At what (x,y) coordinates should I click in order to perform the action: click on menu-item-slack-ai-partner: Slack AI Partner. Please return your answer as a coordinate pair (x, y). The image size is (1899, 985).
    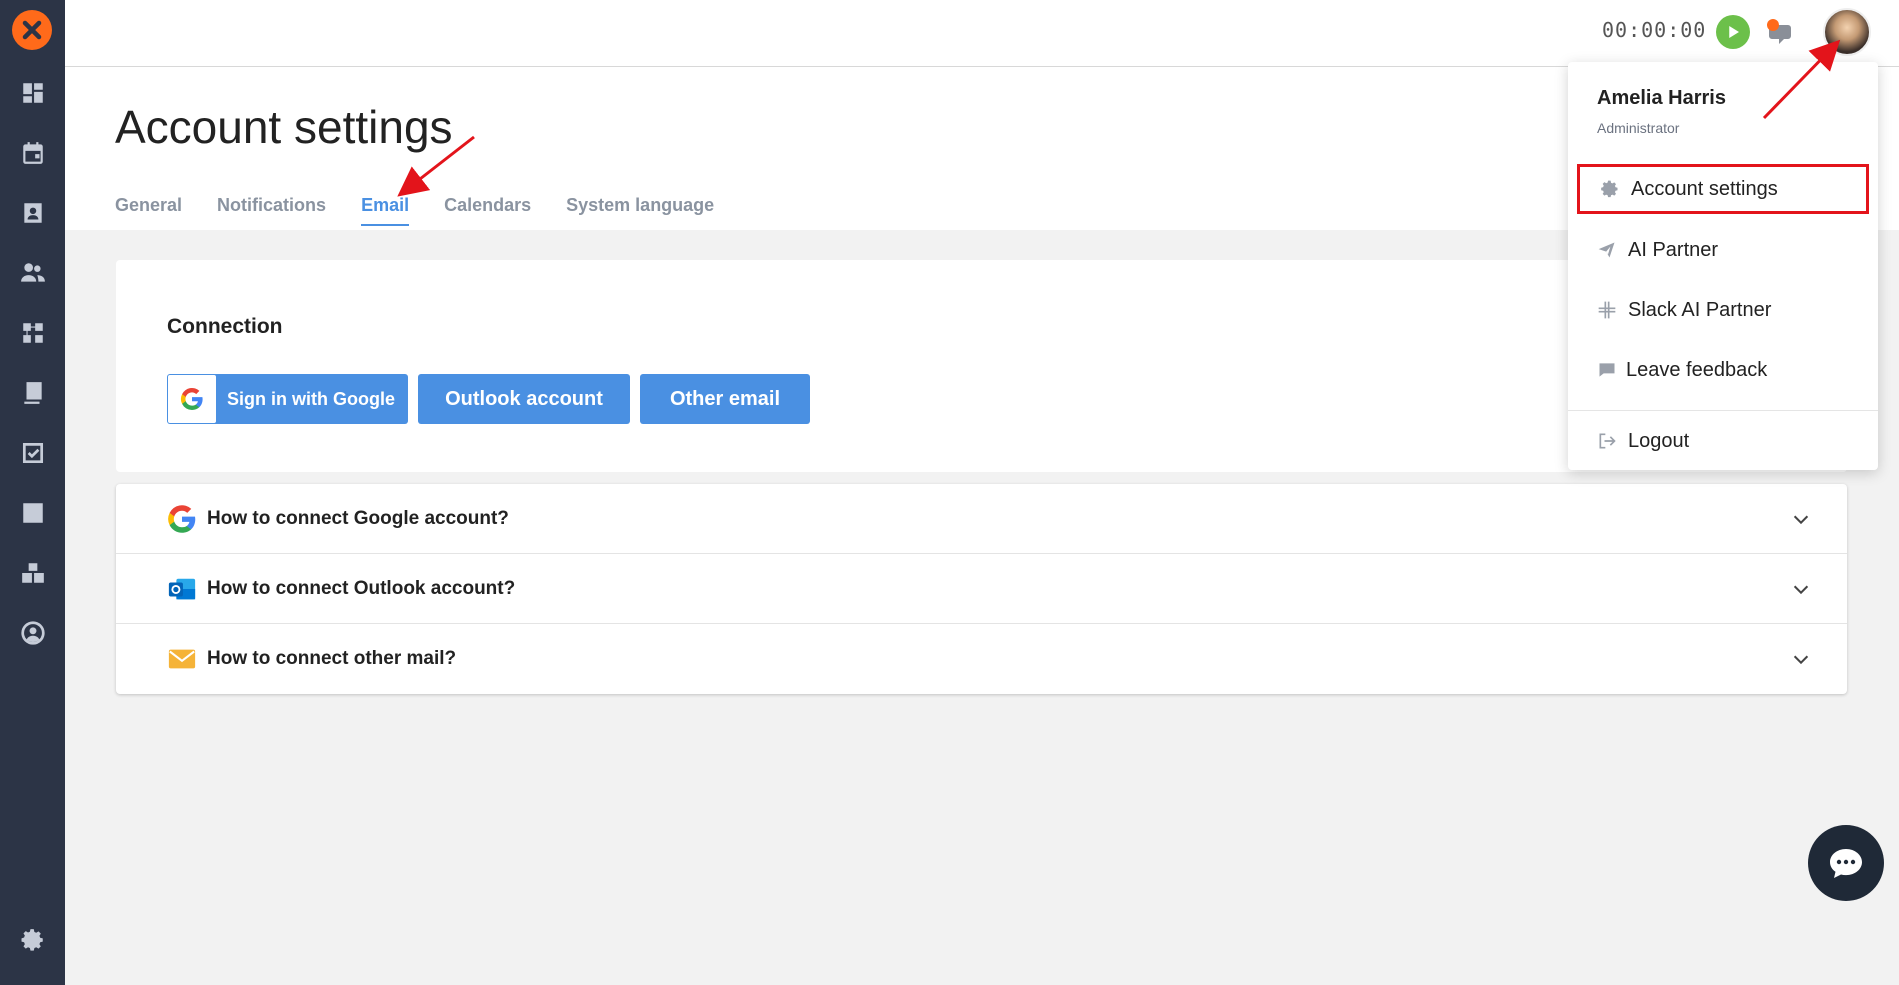
    Looking at the image, I should click on (1723, 310).